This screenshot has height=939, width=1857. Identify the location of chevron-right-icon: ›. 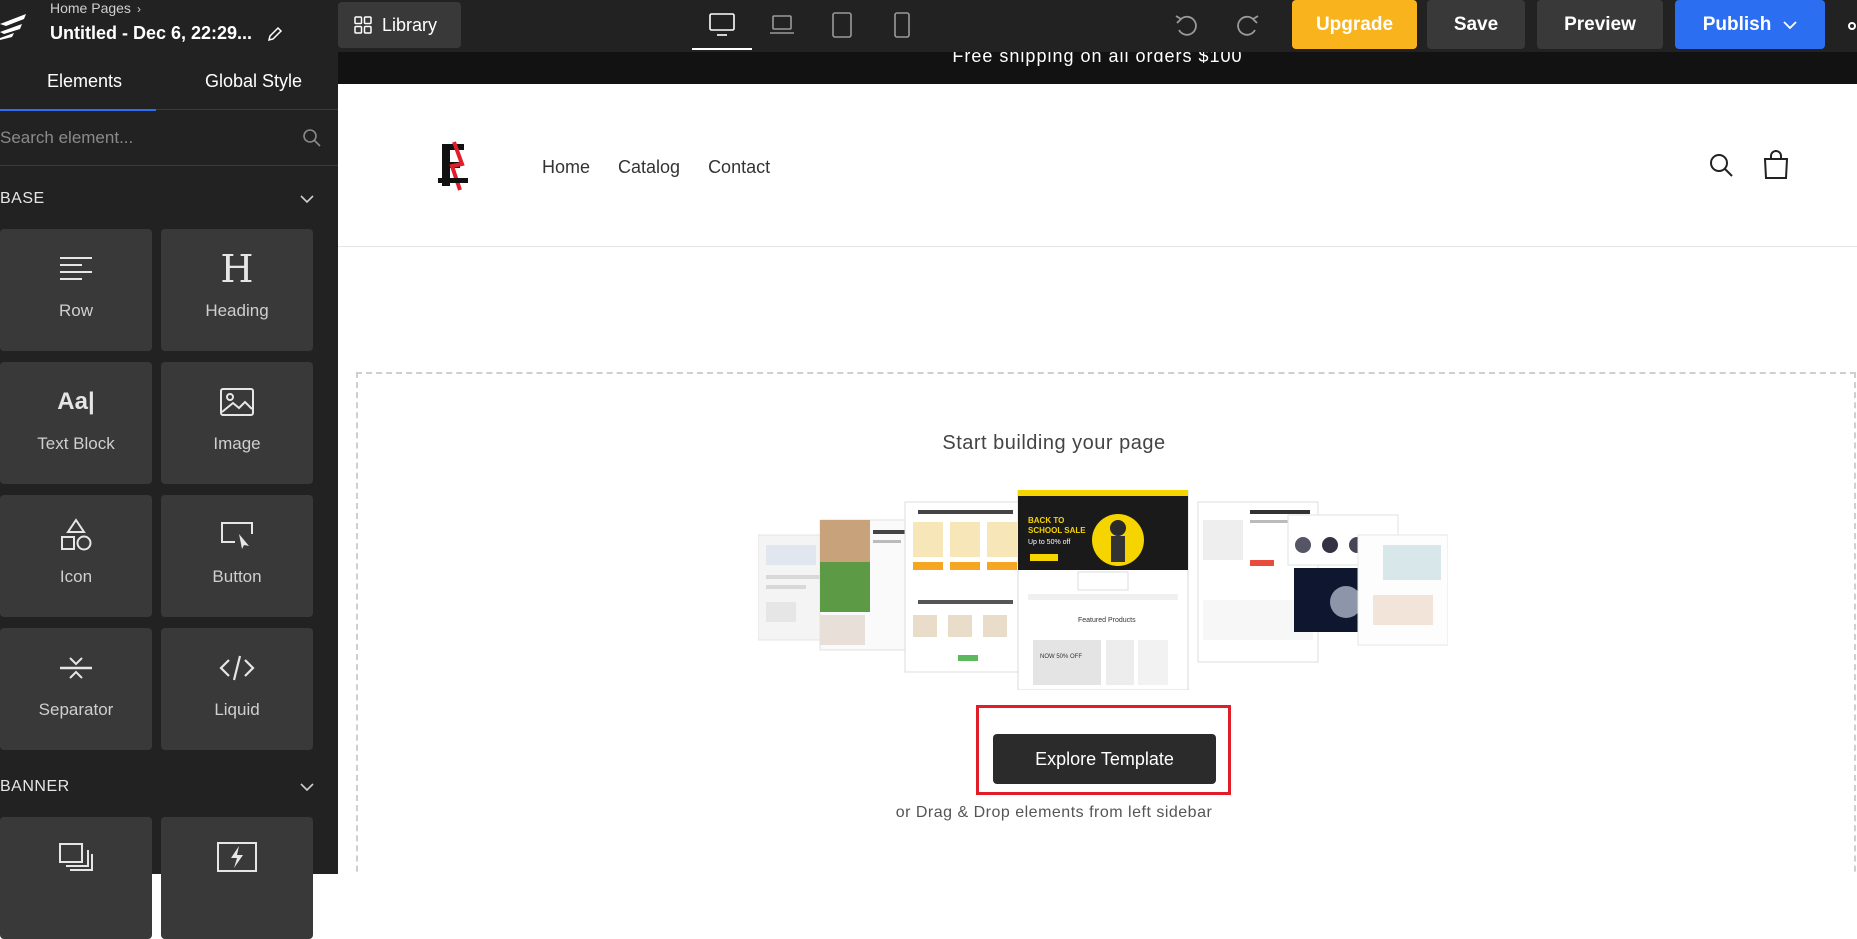
(138, 9).